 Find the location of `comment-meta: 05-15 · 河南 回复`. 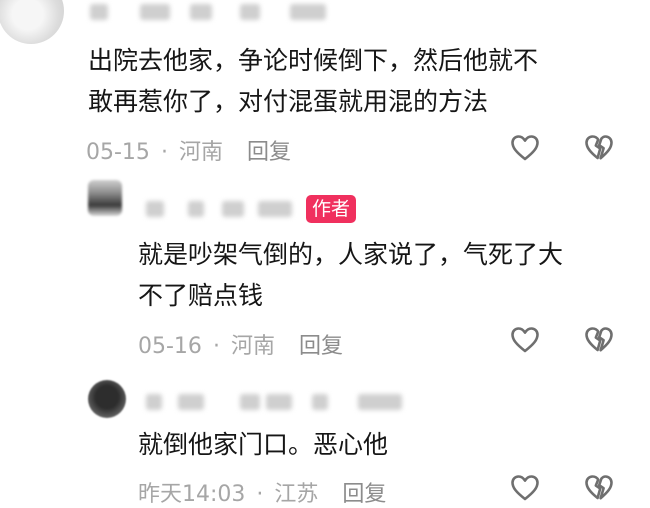

comment-meta: 05-15 · 河南 回复 is located at coordinates (188, 150).